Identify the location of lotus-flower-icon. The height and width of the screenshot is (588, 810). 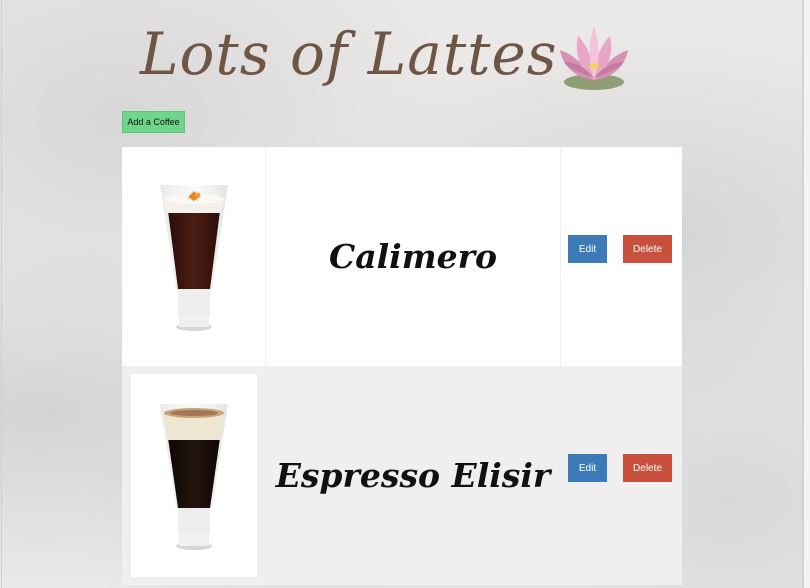
(593, 58).